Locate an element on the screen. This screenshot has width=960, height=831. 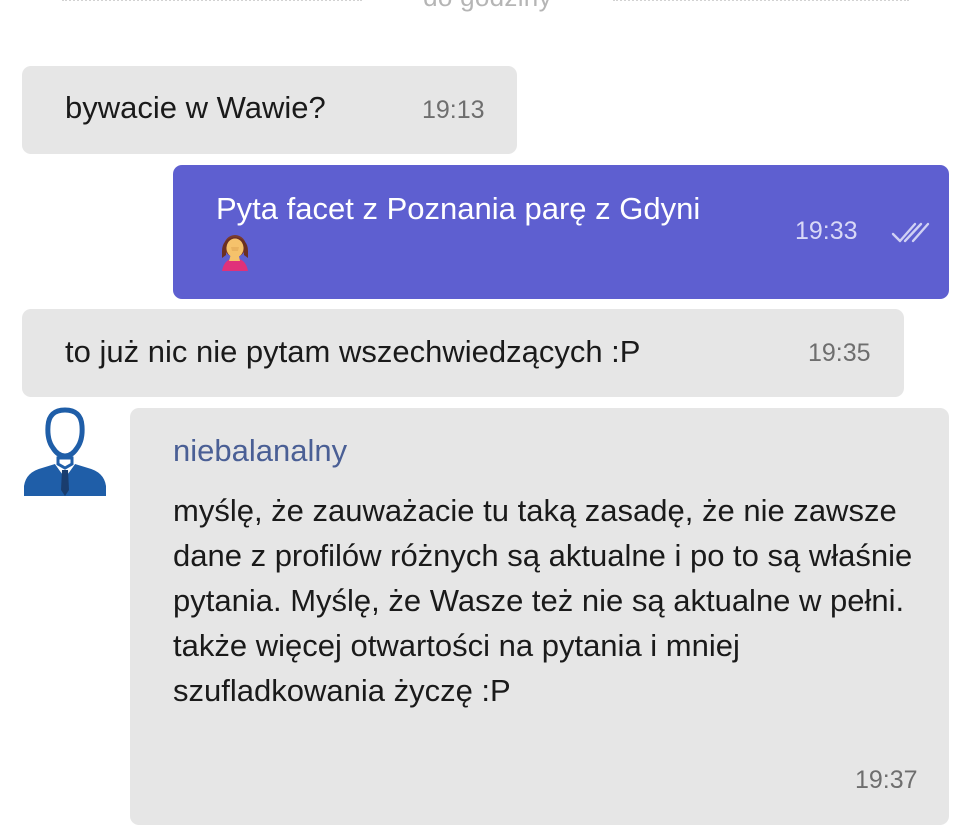
read-receipt-icon is located at coordinates (910, 232).